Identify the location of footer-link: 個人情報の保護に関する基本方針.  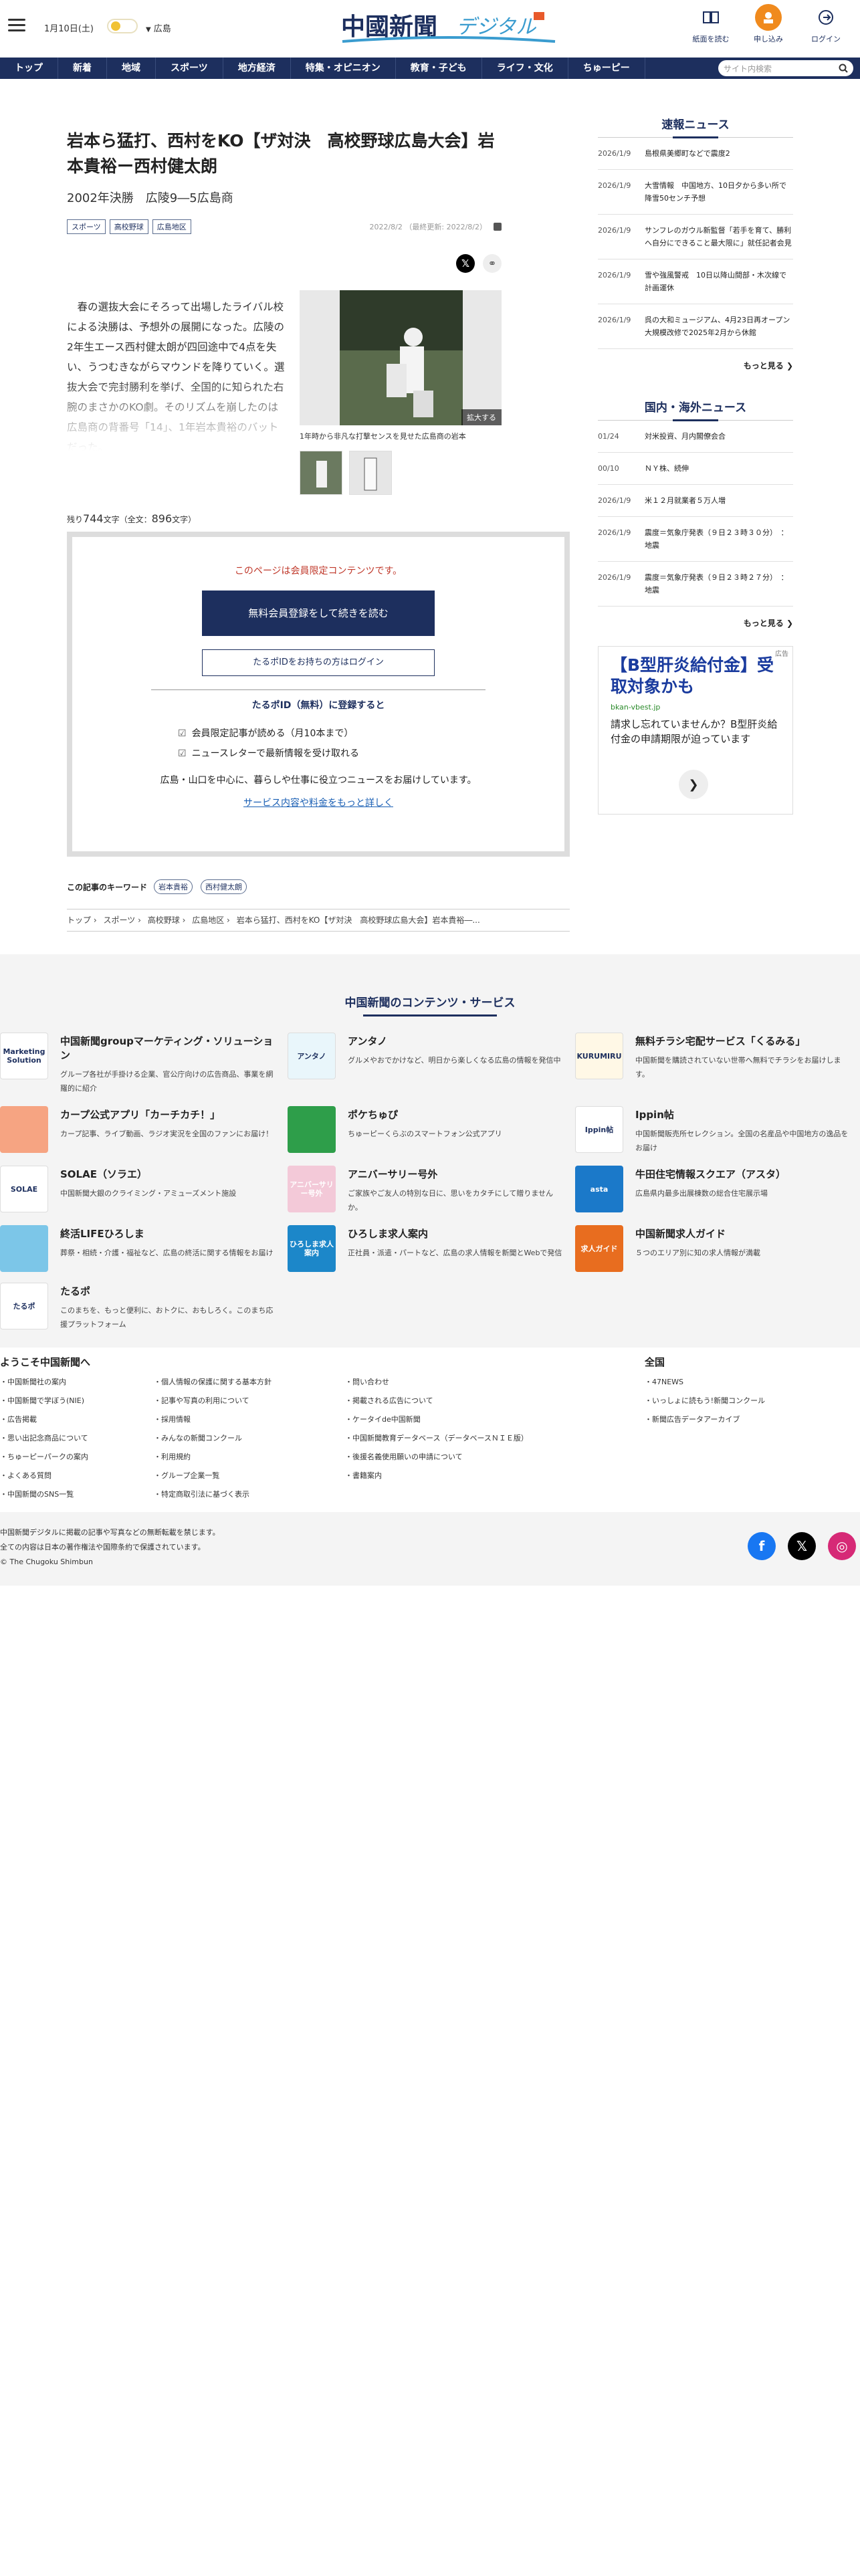
(249, 1383).